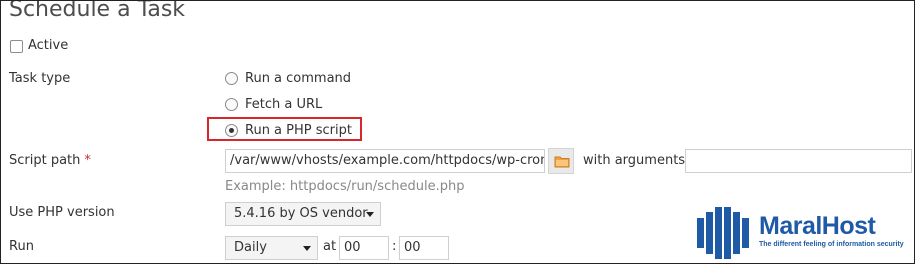  Describe the element at coordinates (364, 248) in the screenshot. I see `hour-input: 00` at that location.